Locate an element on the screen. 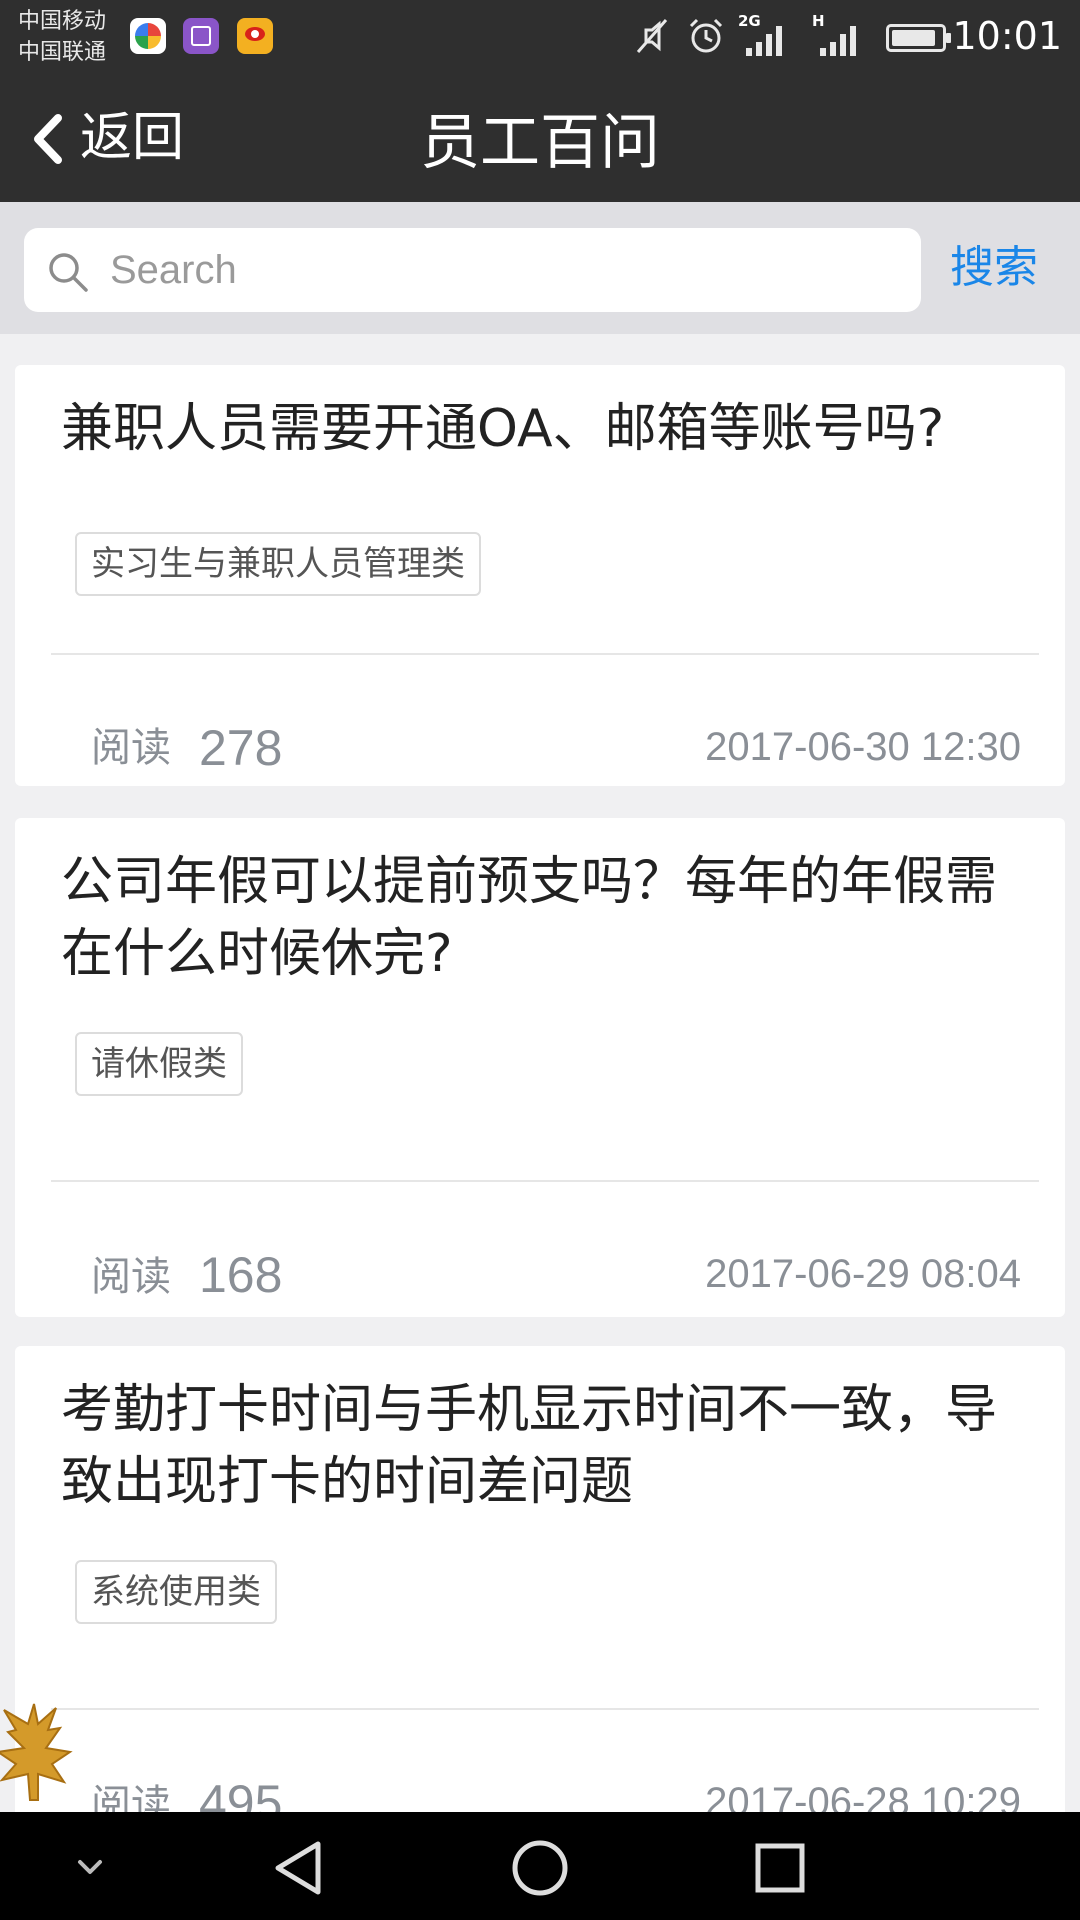  weibo-notification-icon is located at coordinates (255, 36).